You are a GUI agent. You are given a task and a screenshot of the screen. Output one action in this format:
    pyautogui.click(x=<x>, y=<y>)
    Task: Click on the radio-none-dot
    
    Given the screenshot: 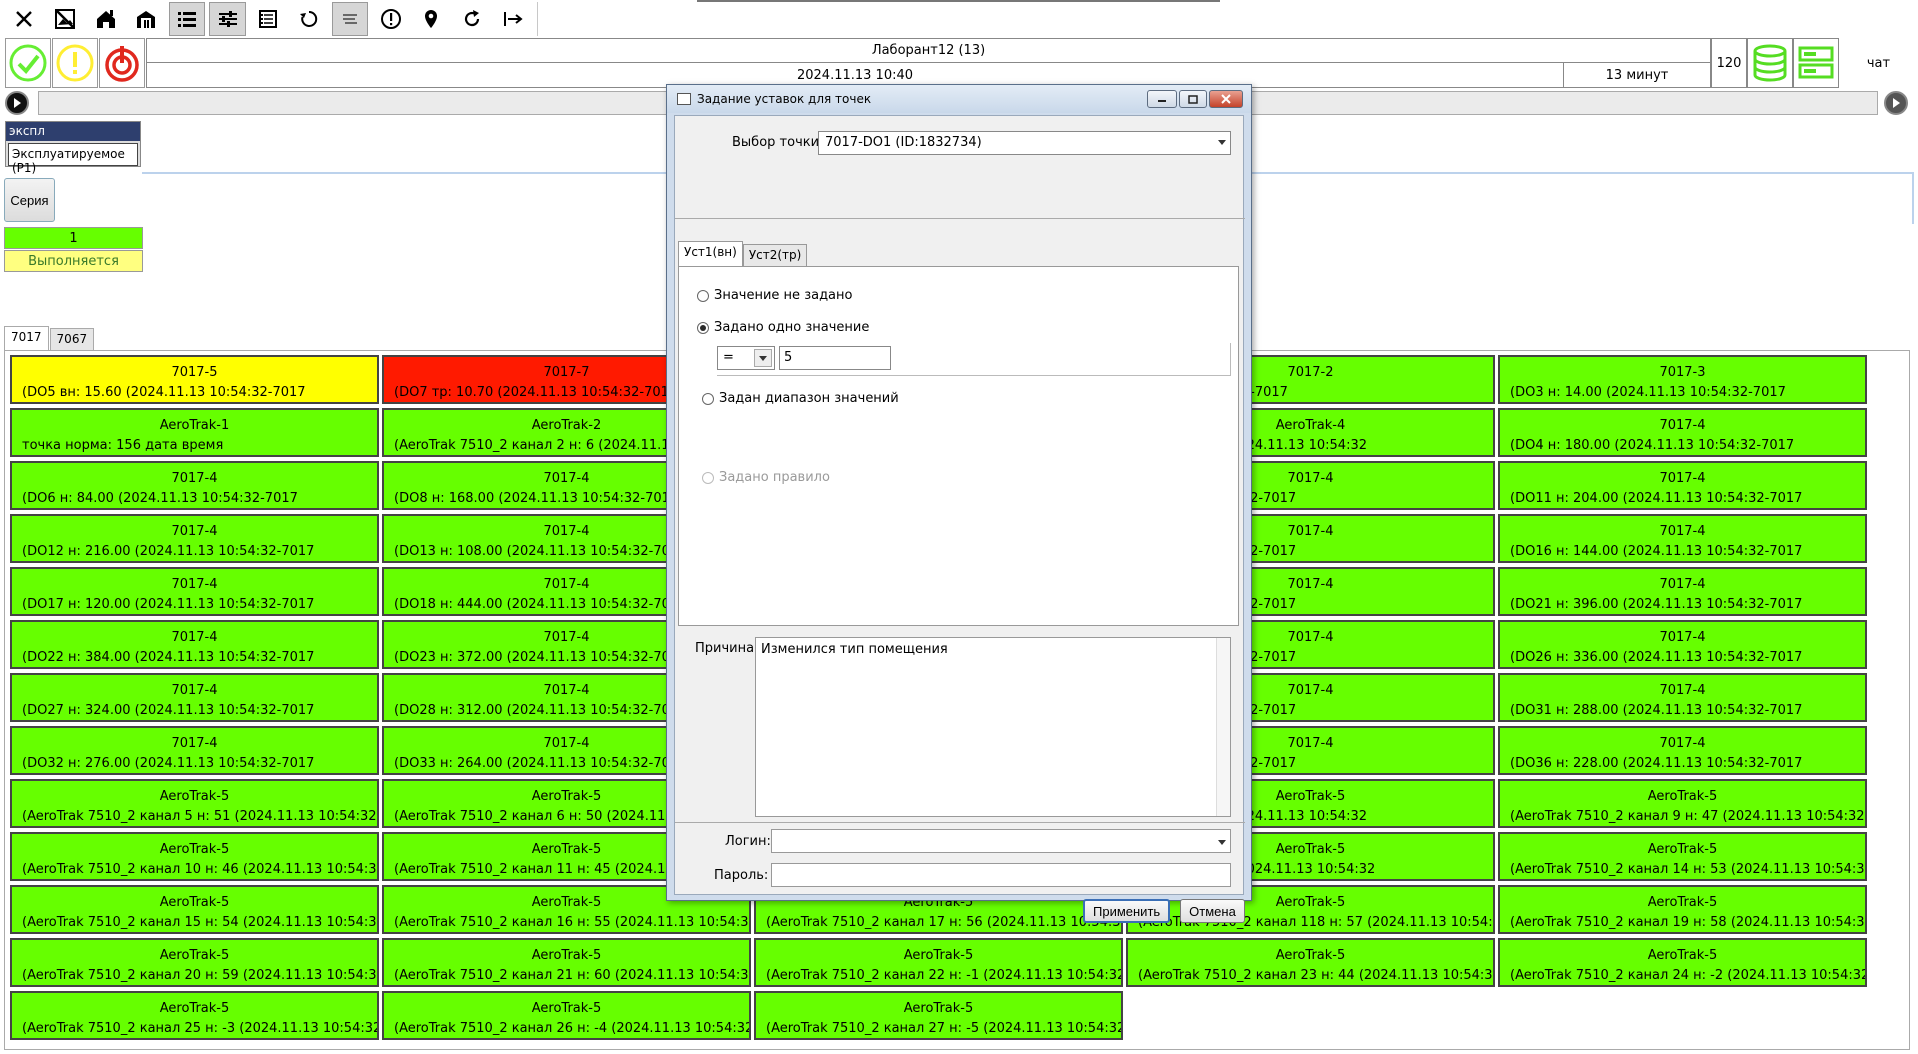 What is the action you would take?
    pyautogui.click(x=703, y=295)
    